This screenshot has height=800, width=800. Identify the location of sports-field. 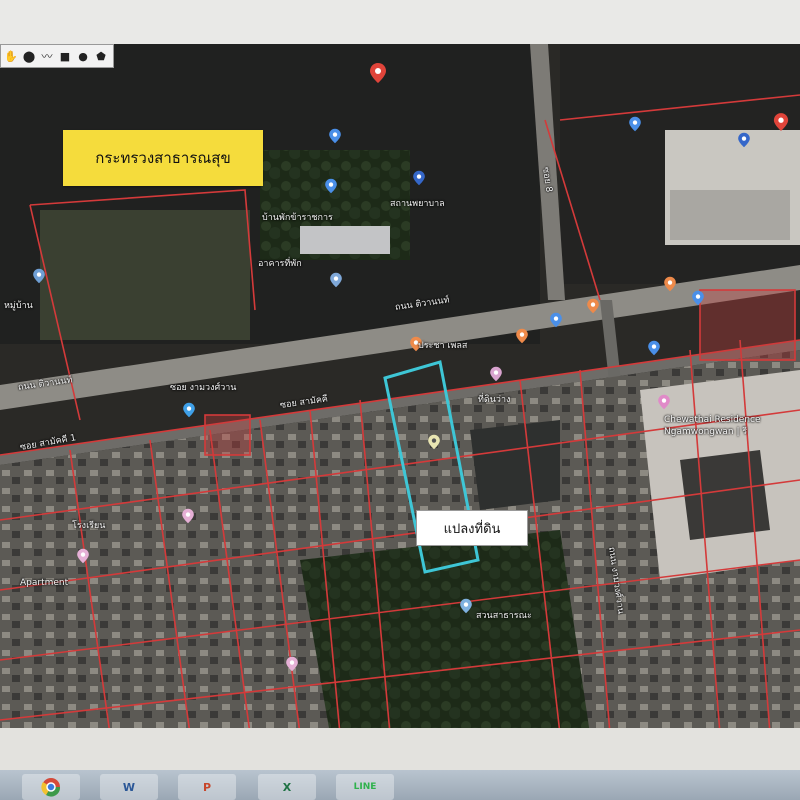
(145, 275).